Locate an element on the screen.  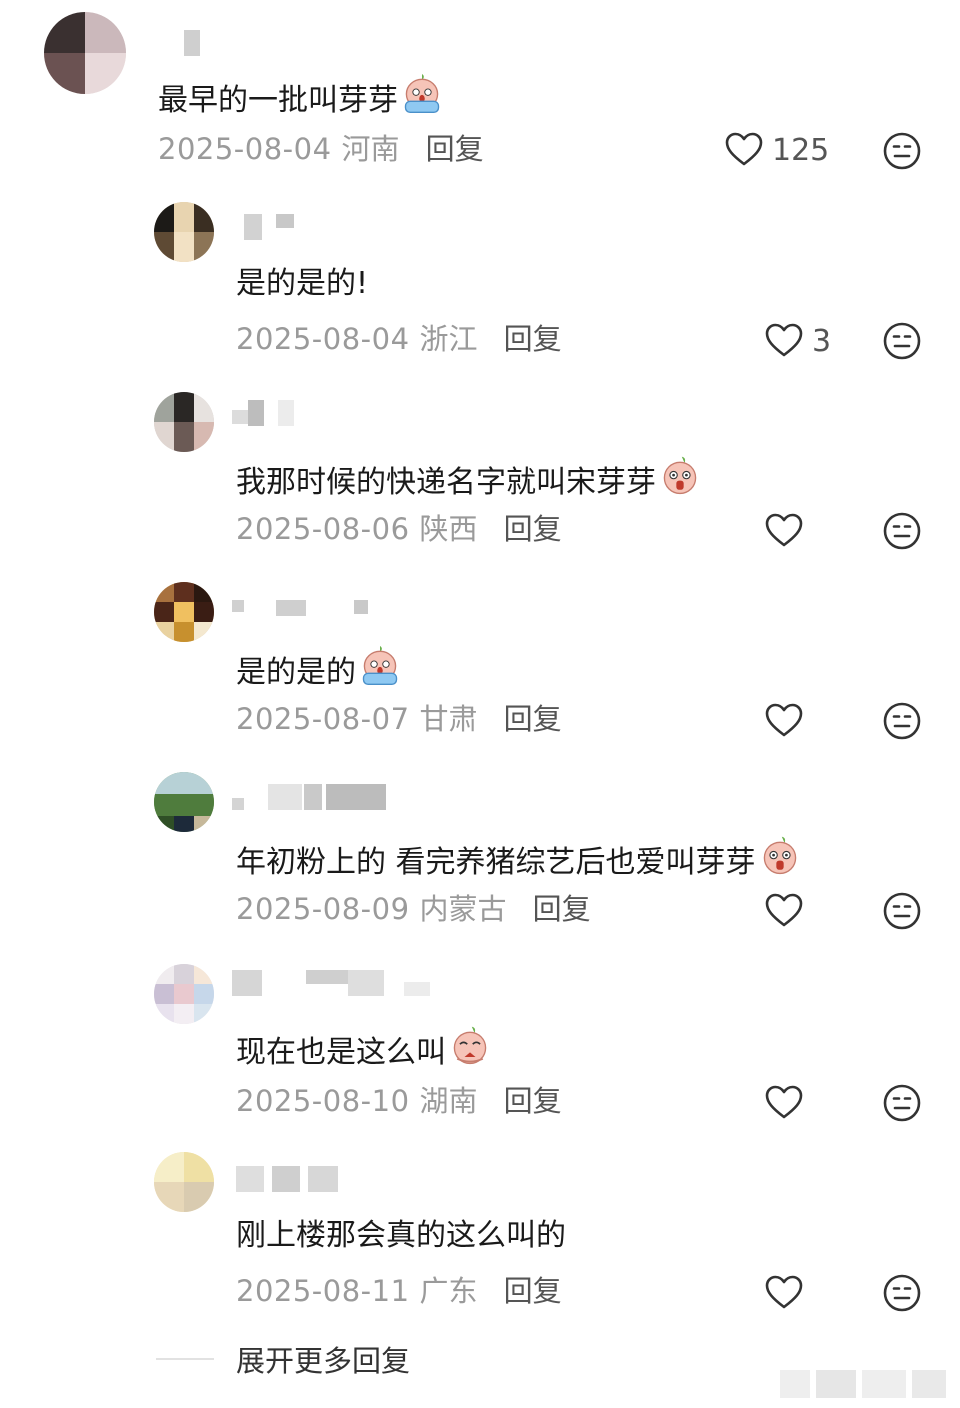
like-button: 125 is located at coordinates (776, 150).